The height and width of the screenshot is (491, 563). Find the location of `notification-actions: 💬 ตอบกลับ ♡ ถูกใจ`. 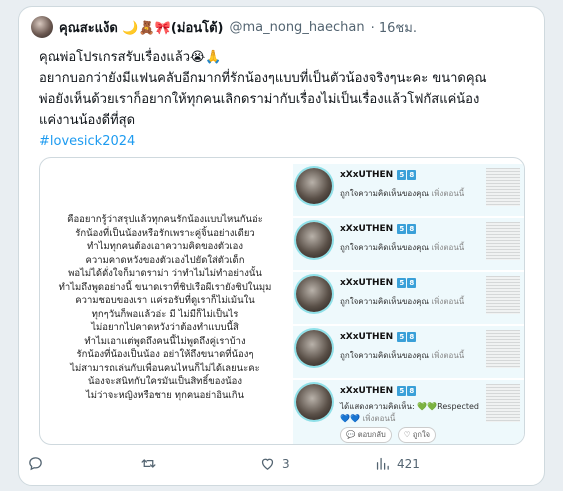

notification-actions: 💬 ตอบกลับ ♡ ถูกใจ is located at coordinates (388, 435).